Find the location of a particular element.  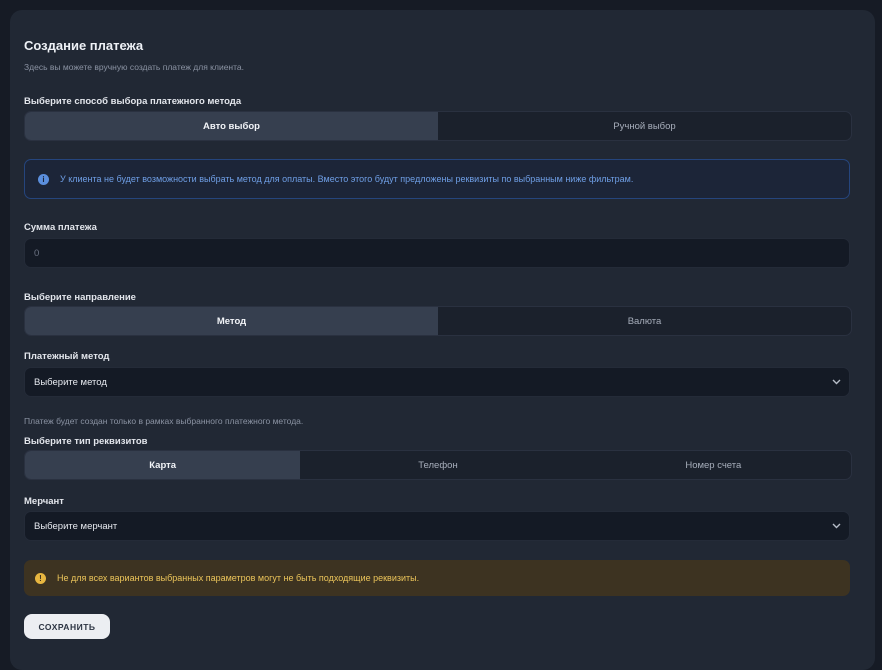

selection-mode-label: Выберите способ выбора платежного метода is located at coordinates (133, 101).